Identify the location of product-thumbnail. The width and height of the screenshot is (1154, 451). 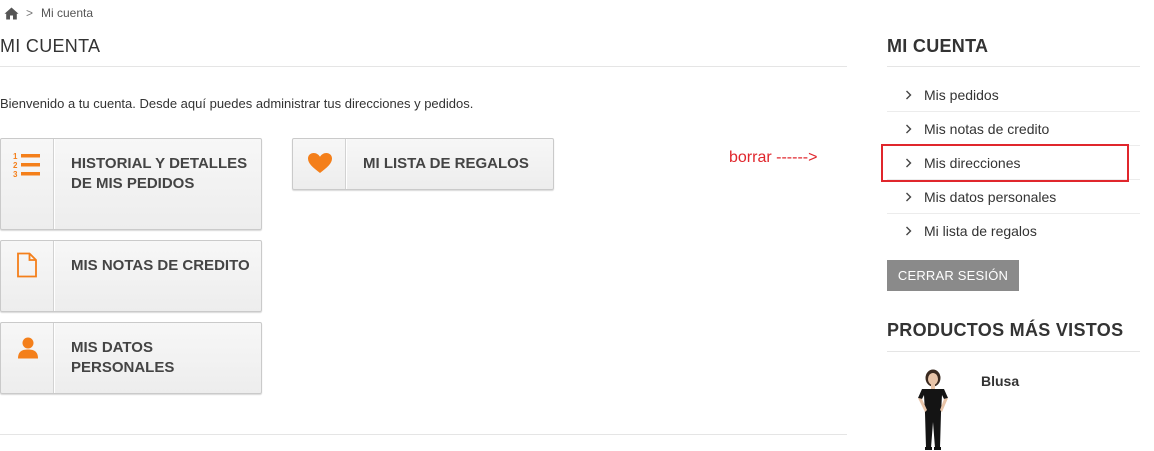
(932, 409).